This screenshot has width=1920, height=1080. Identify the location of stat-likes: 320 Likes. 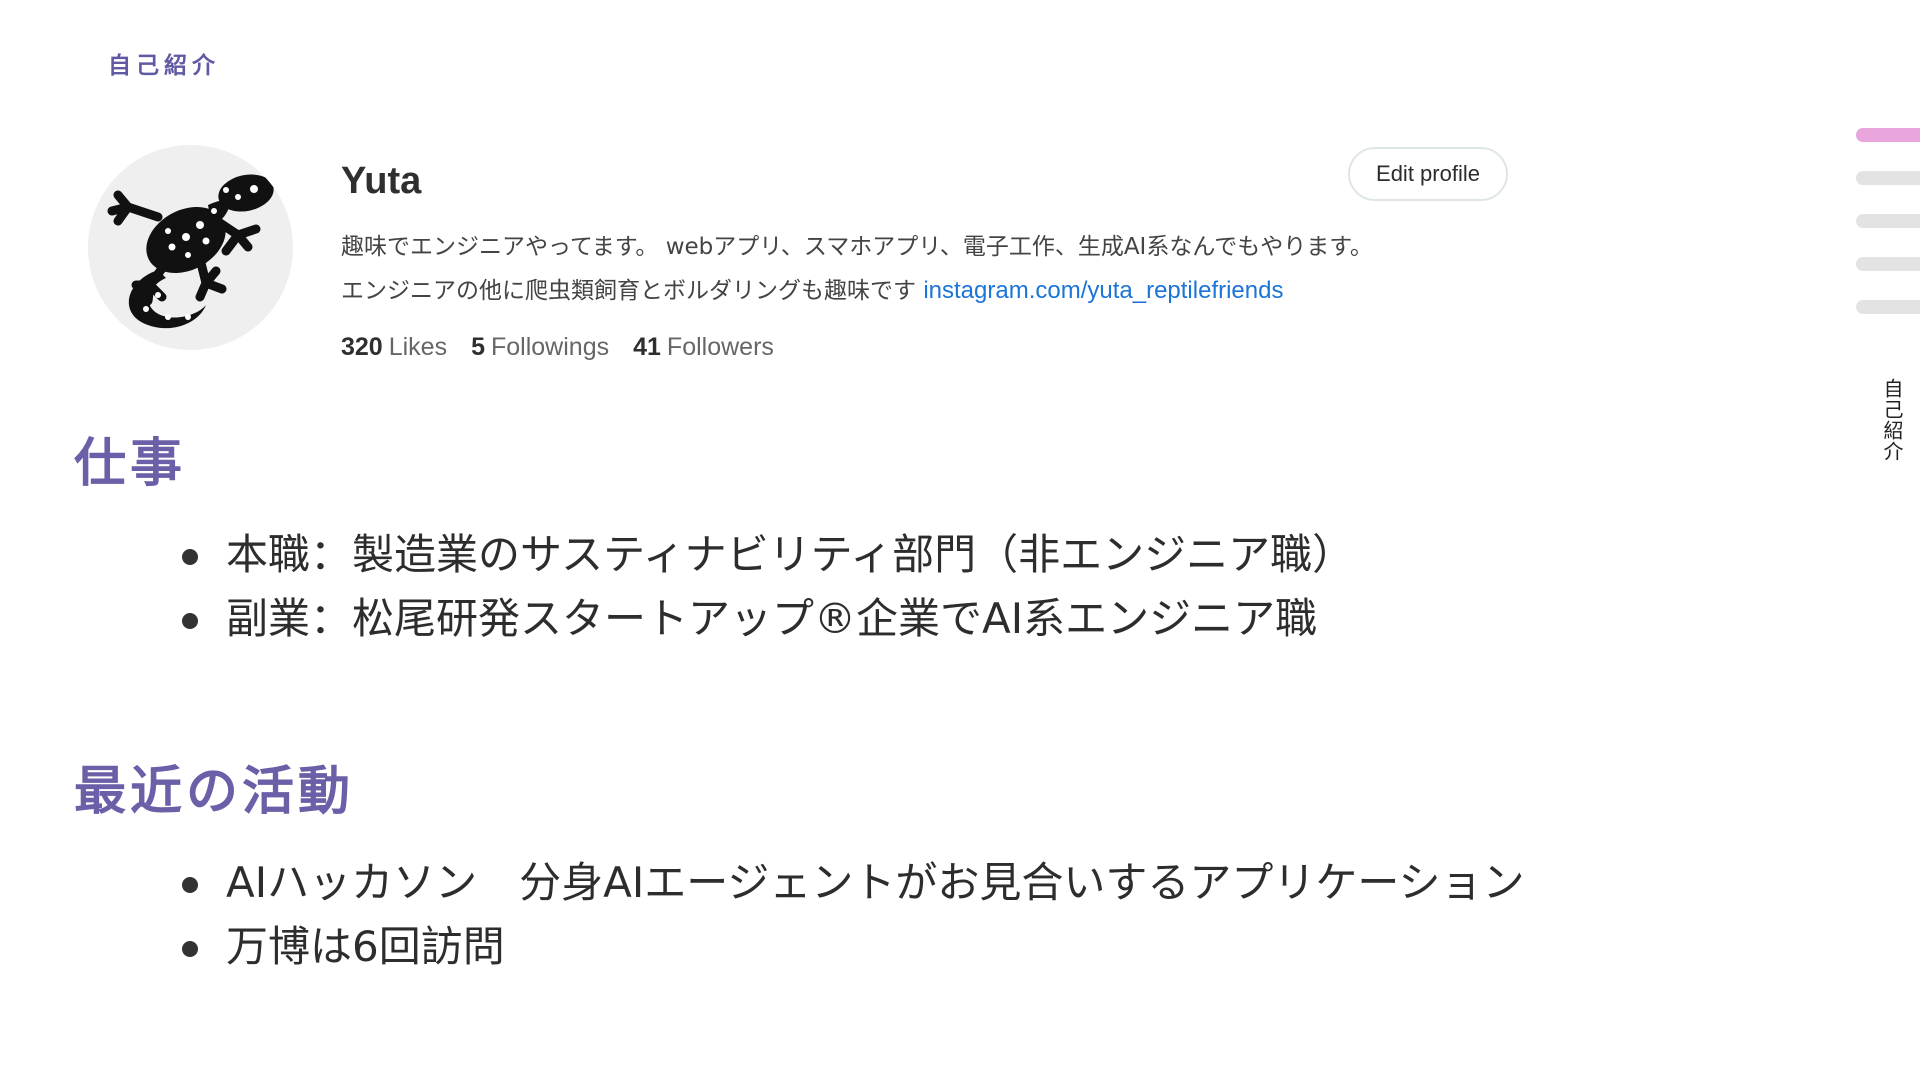
(394, 347).